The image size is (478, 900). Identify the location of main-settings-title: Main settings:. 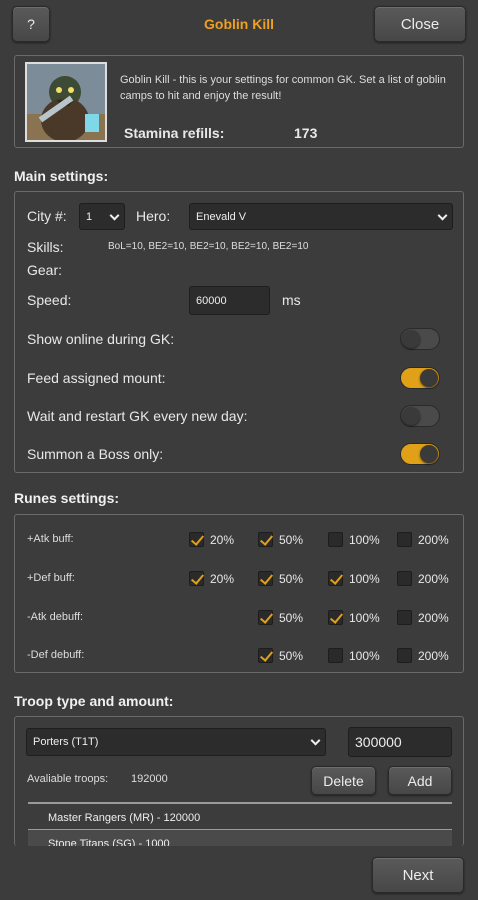
(61, 176).